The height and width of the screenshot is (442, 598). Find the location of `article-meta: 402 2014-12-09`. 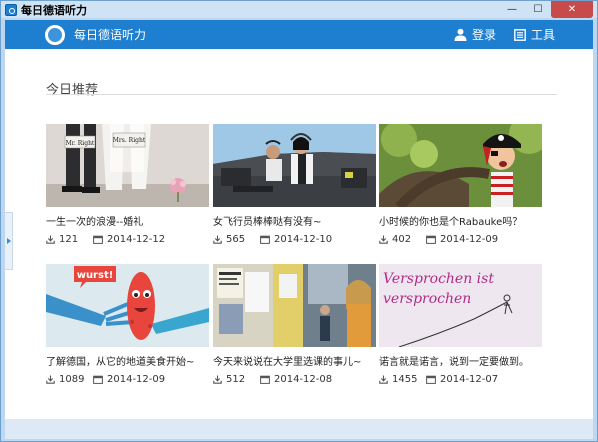

article-meta: 402 2014-12-09 is located at coordinates (460, 239).